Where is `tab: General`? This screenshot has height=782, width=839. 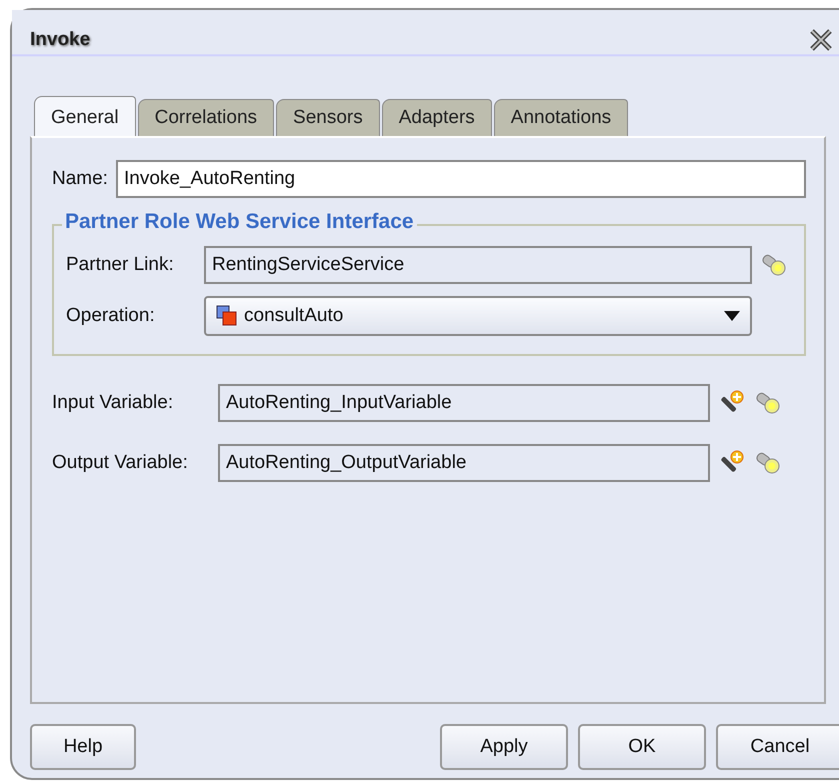 tab: General is located at coordinates (85, 116).